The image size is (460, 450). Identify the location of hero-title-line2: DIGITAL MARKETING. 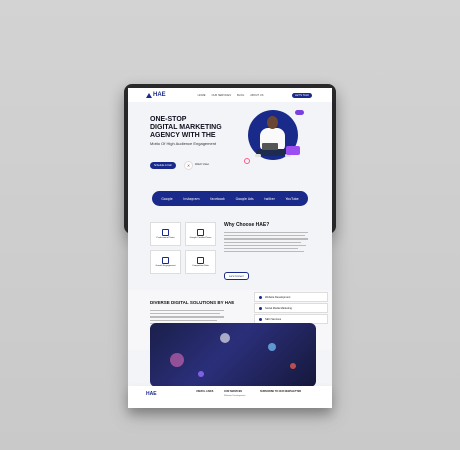
(186, 127).